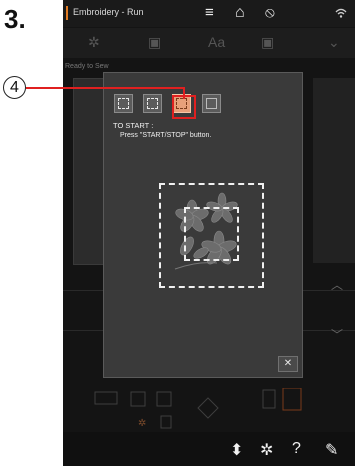 Image resolution: width=355 pixels, height=466 pixels. I want to click on to-start-label: TO START :, so click(133, 125).